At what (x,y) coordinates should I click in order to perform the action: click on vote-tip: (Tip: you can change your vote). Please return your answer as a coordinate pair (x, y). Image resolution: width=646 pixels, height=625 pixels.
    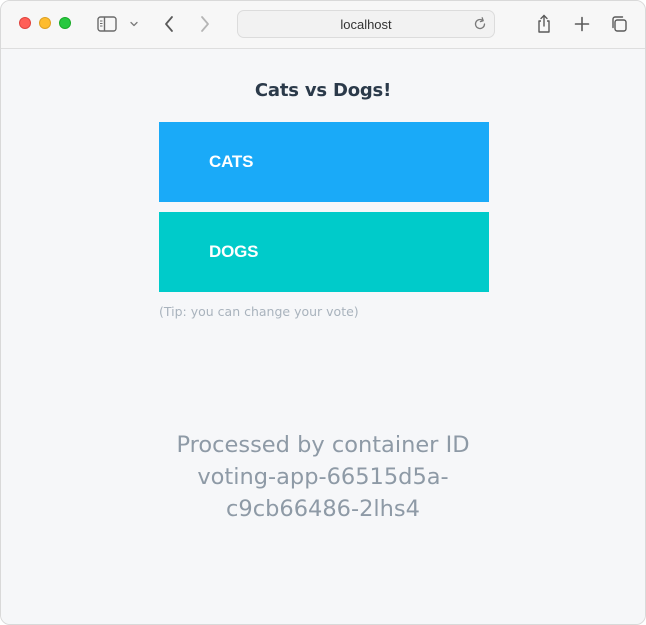
    Looking at the image, I should click on (259, 311).